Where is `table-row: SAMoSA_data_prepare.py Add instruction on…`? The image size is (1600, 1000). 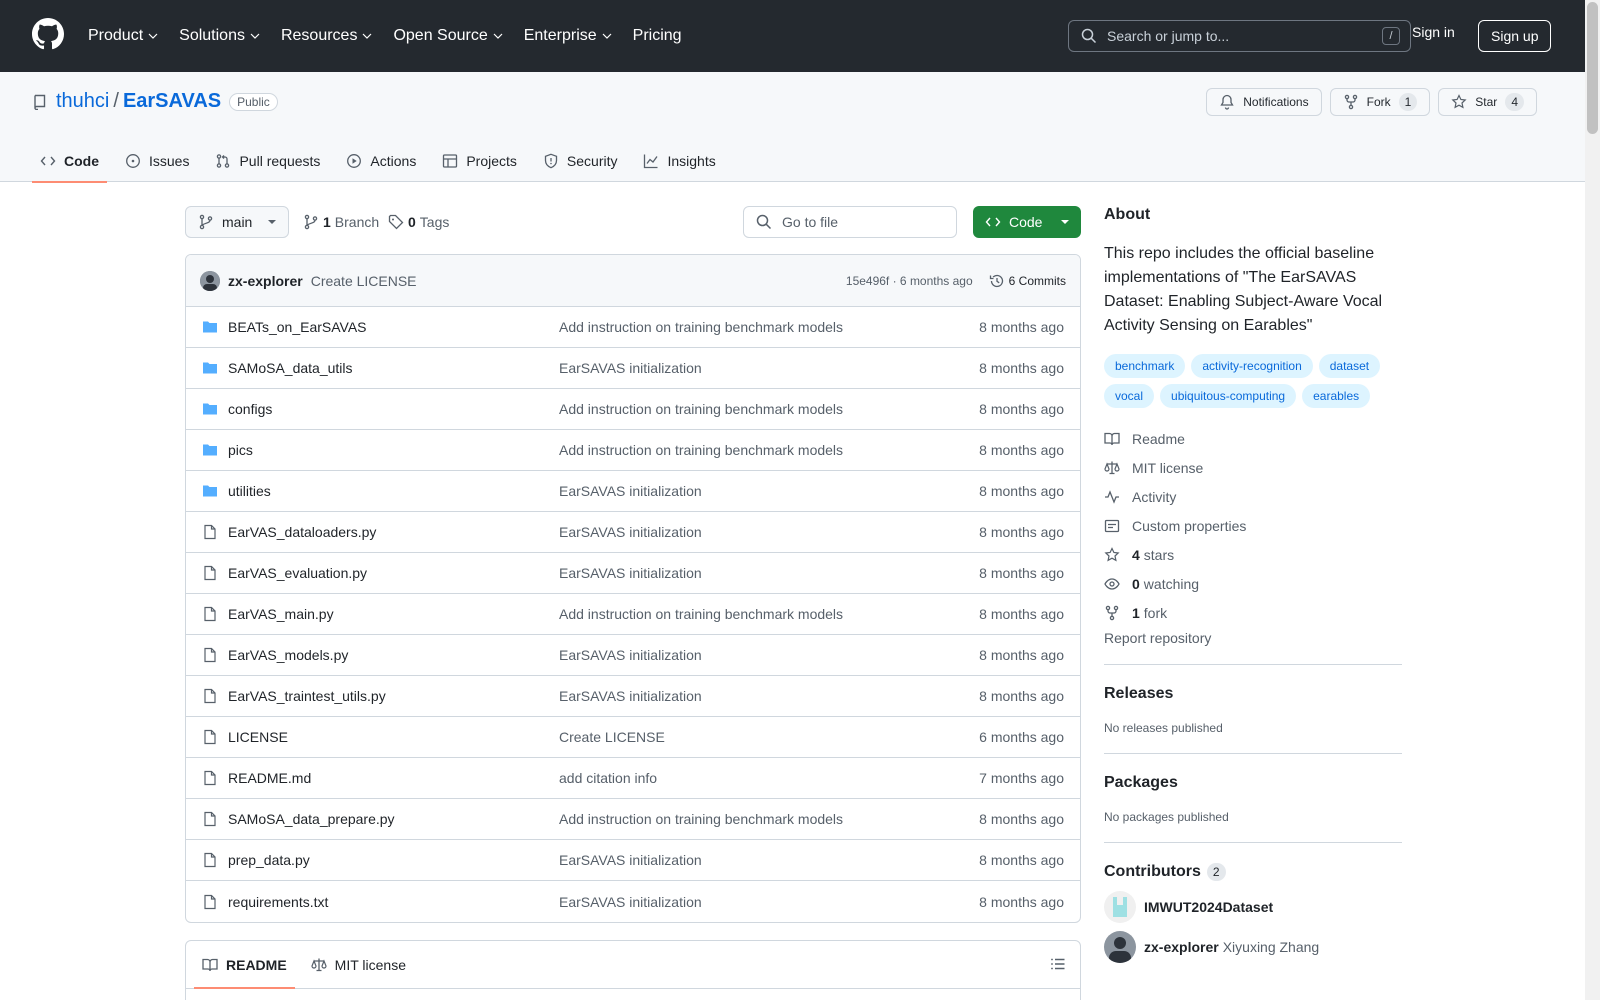
table-row: SAMoSA_data_prepare.py Add instruction on… is located at coordinates (633, 819).